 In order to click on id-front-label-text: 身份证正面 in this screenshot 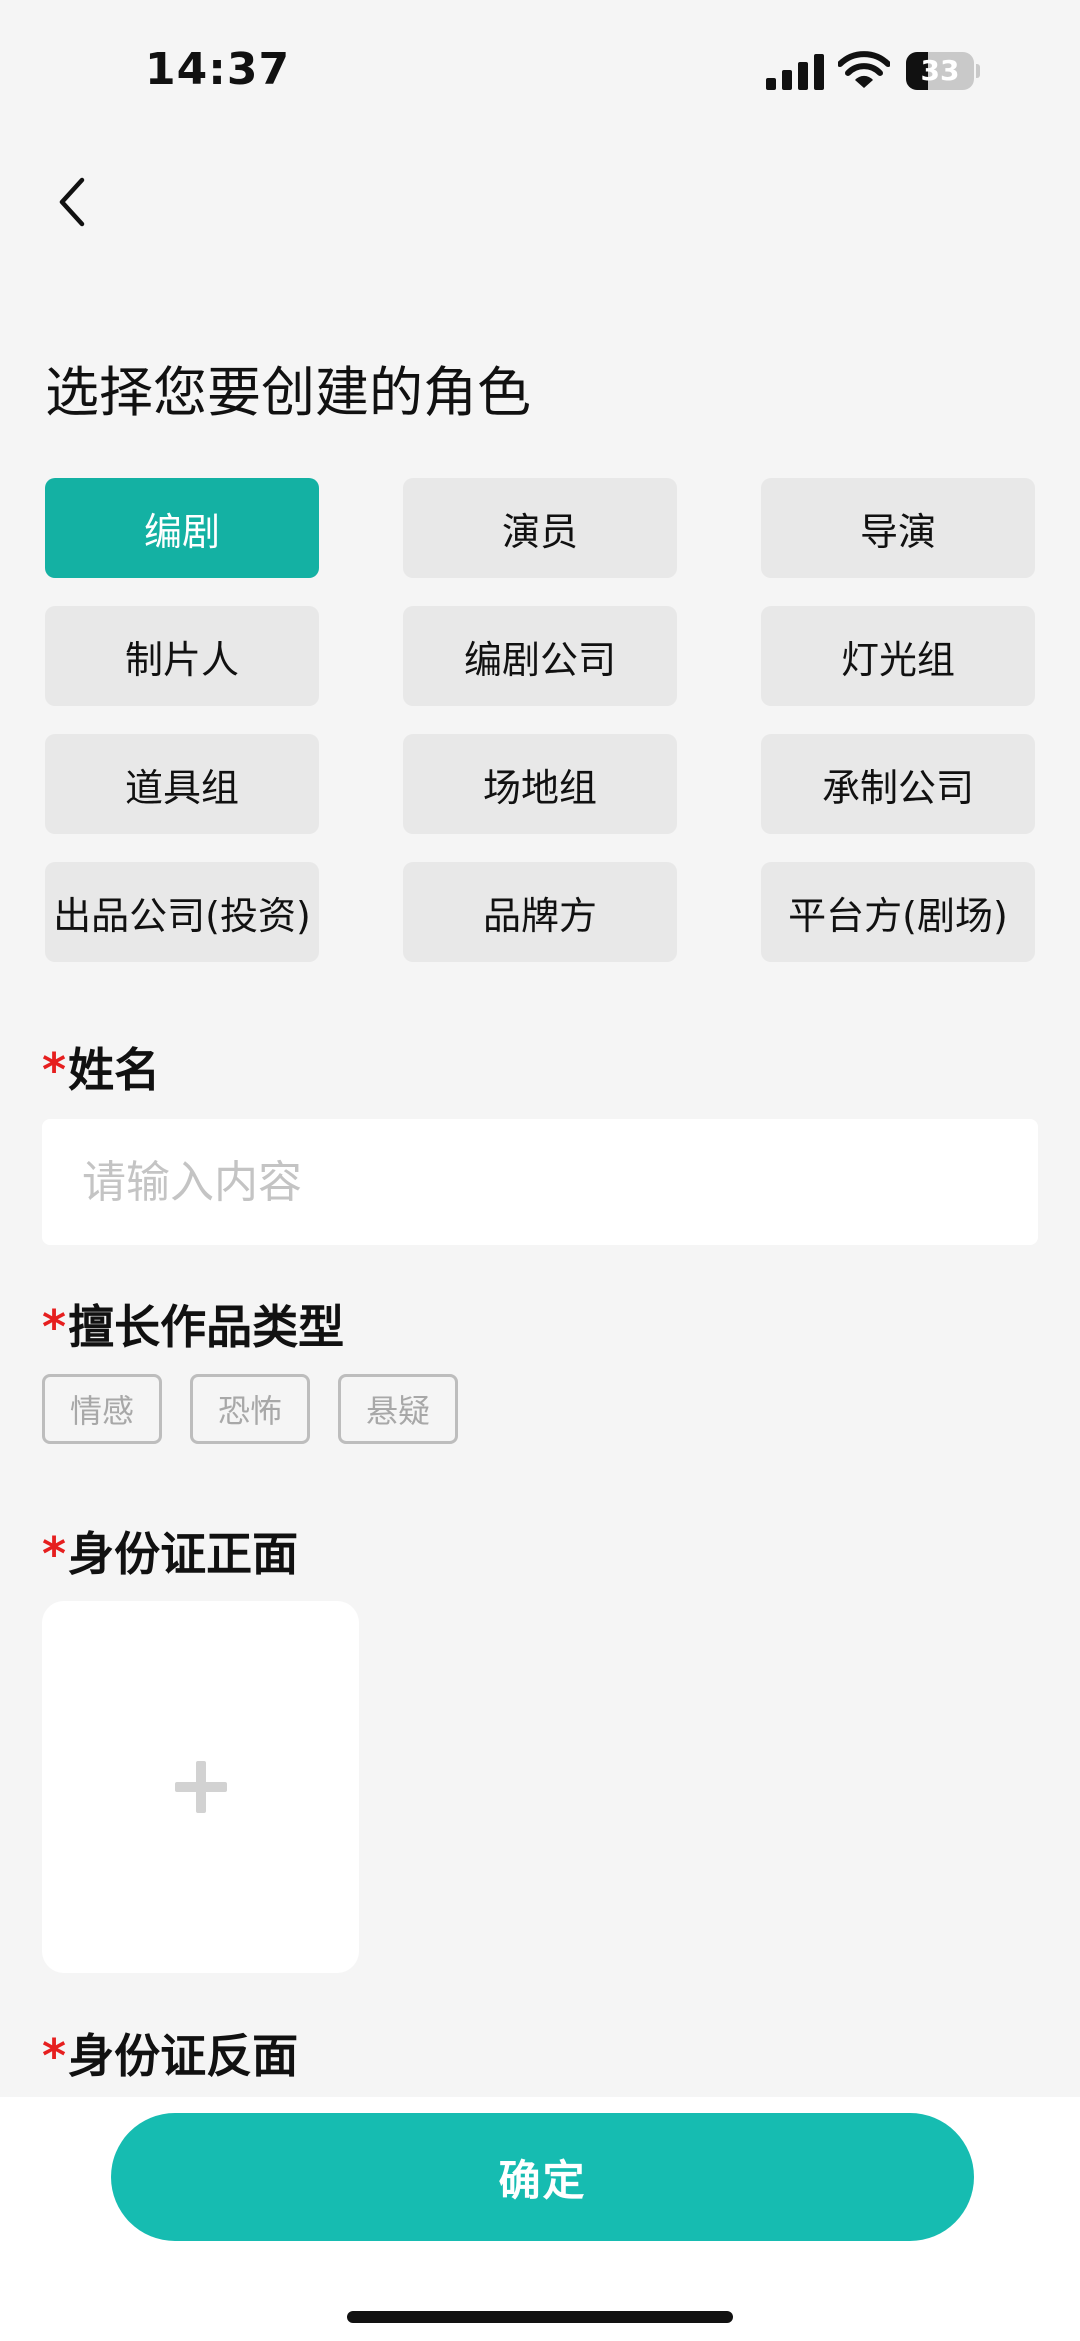, I will do `click(183, 1554)`.